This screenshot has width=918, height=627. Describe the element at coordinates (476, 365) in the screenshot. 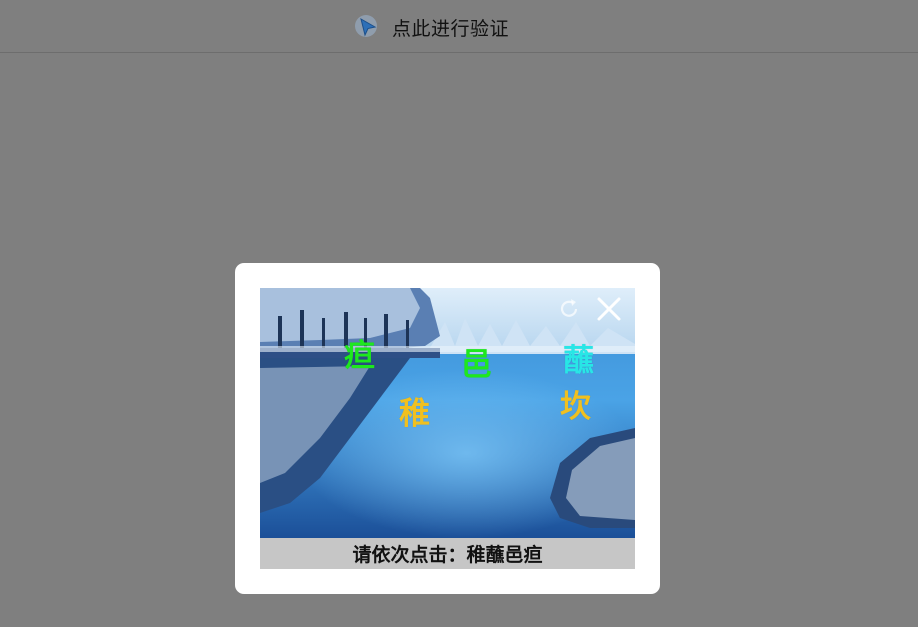

I see `captcha-glyph: 邑` at that location.